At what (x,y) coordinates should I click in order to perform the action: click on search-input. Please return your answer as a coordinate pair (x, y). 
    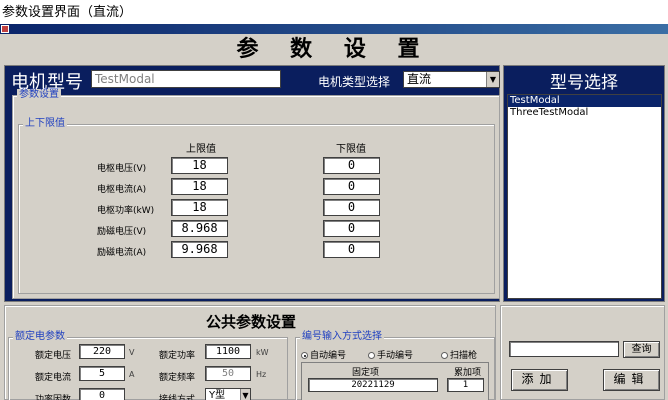
    Looking at the image, I should click on (564, 349).